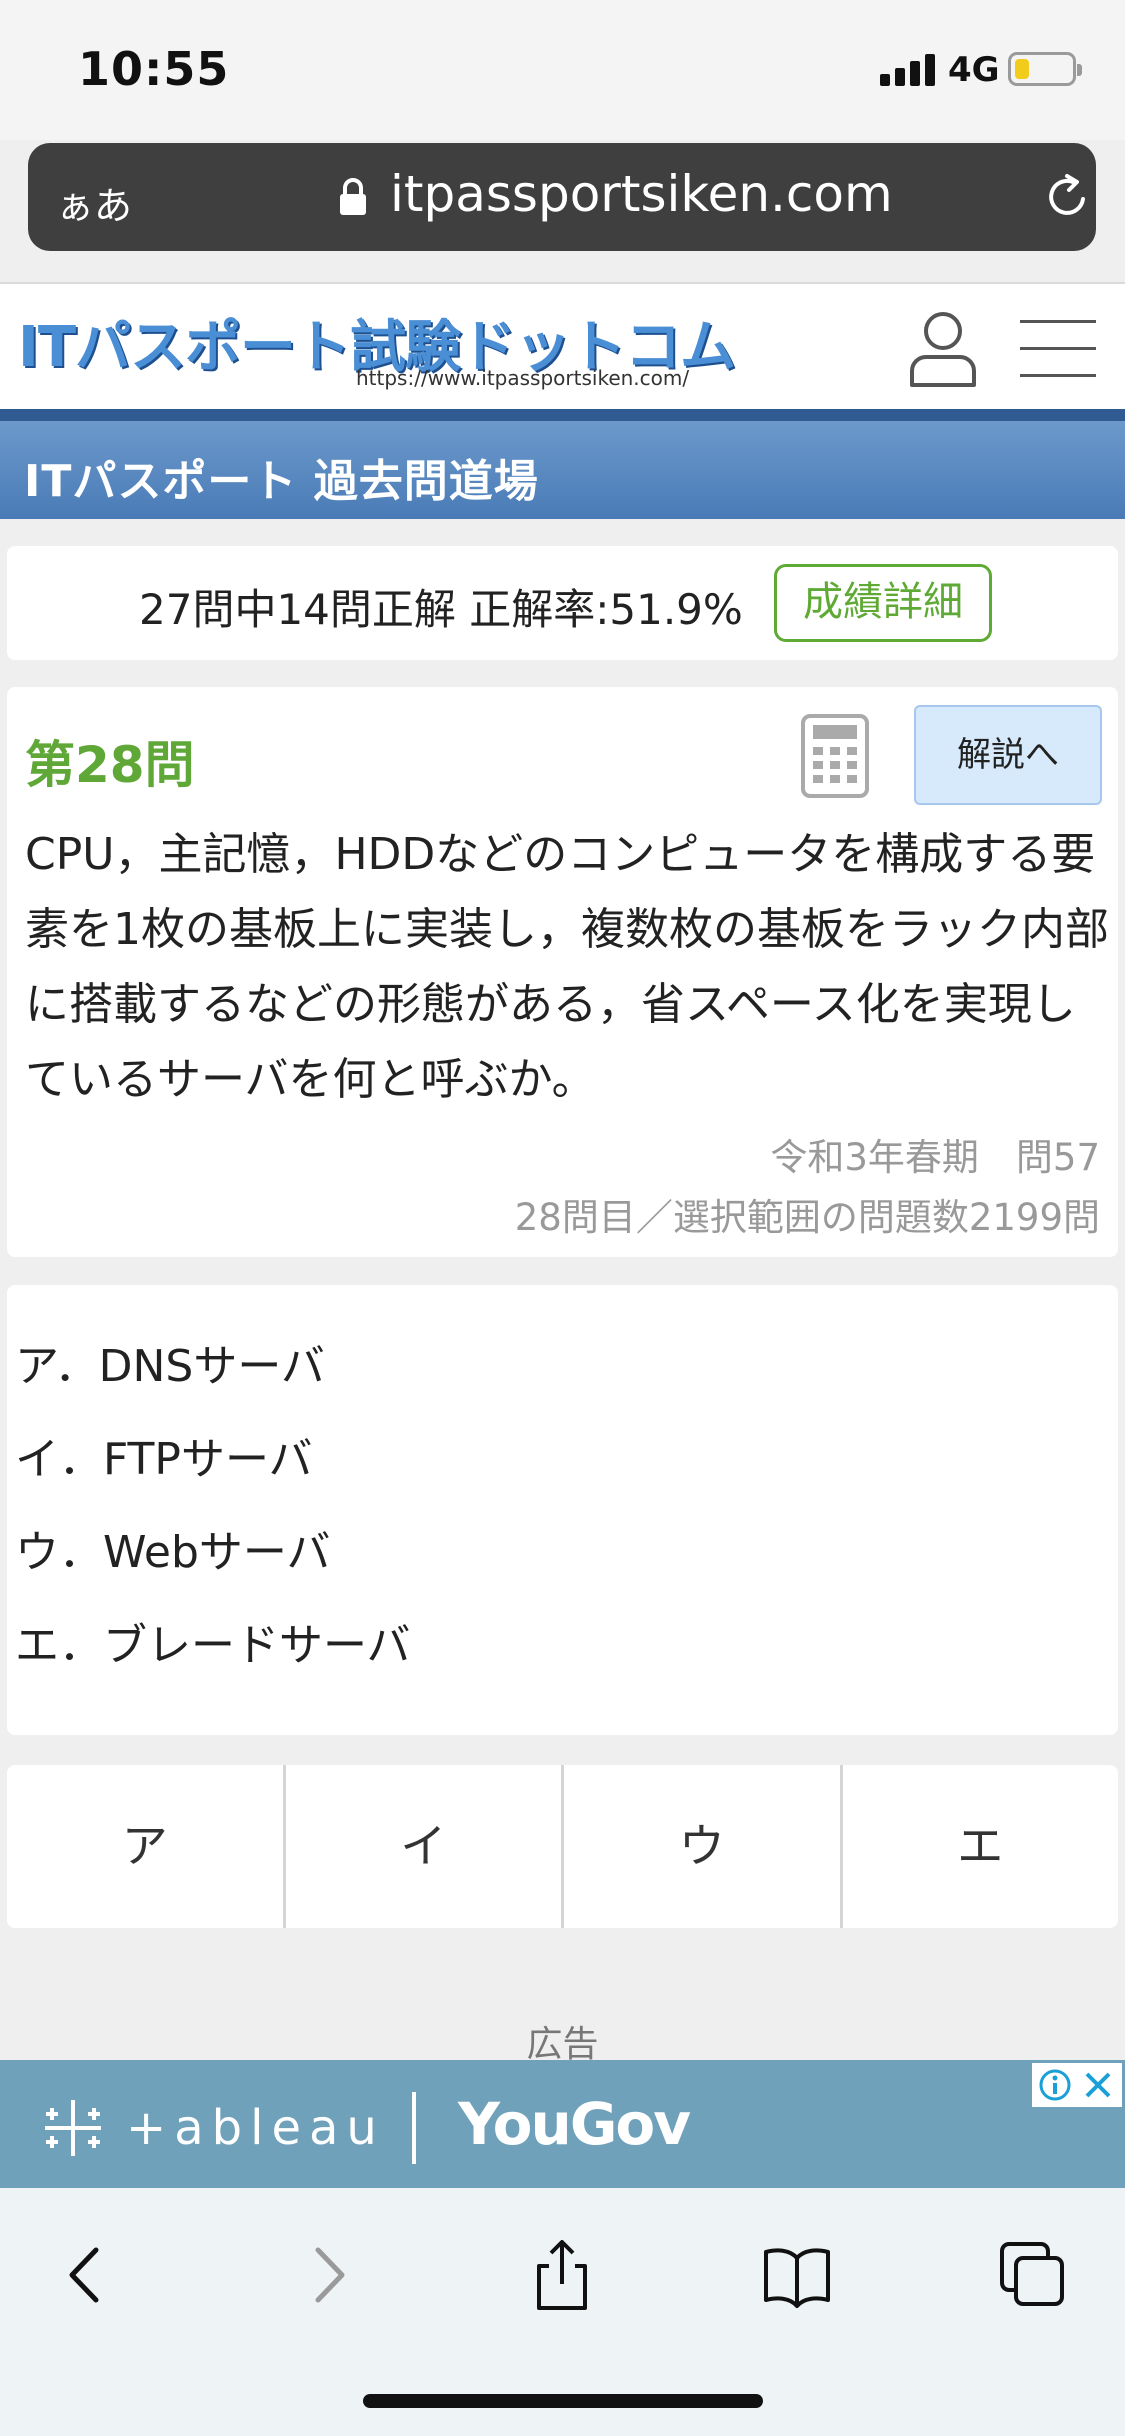 The image size is (1125, 2436). I want to click on calculator-icon, so click(835, 756).